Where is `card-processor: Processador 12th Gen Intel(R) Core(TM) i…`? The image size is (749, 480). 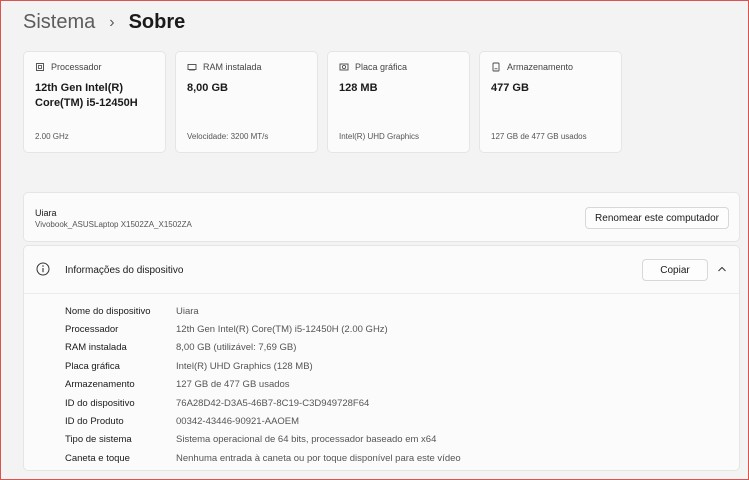
card-processor: Processador 12th Gen Intel(R) Core(TM) i… is located at coordinates (94, 102).